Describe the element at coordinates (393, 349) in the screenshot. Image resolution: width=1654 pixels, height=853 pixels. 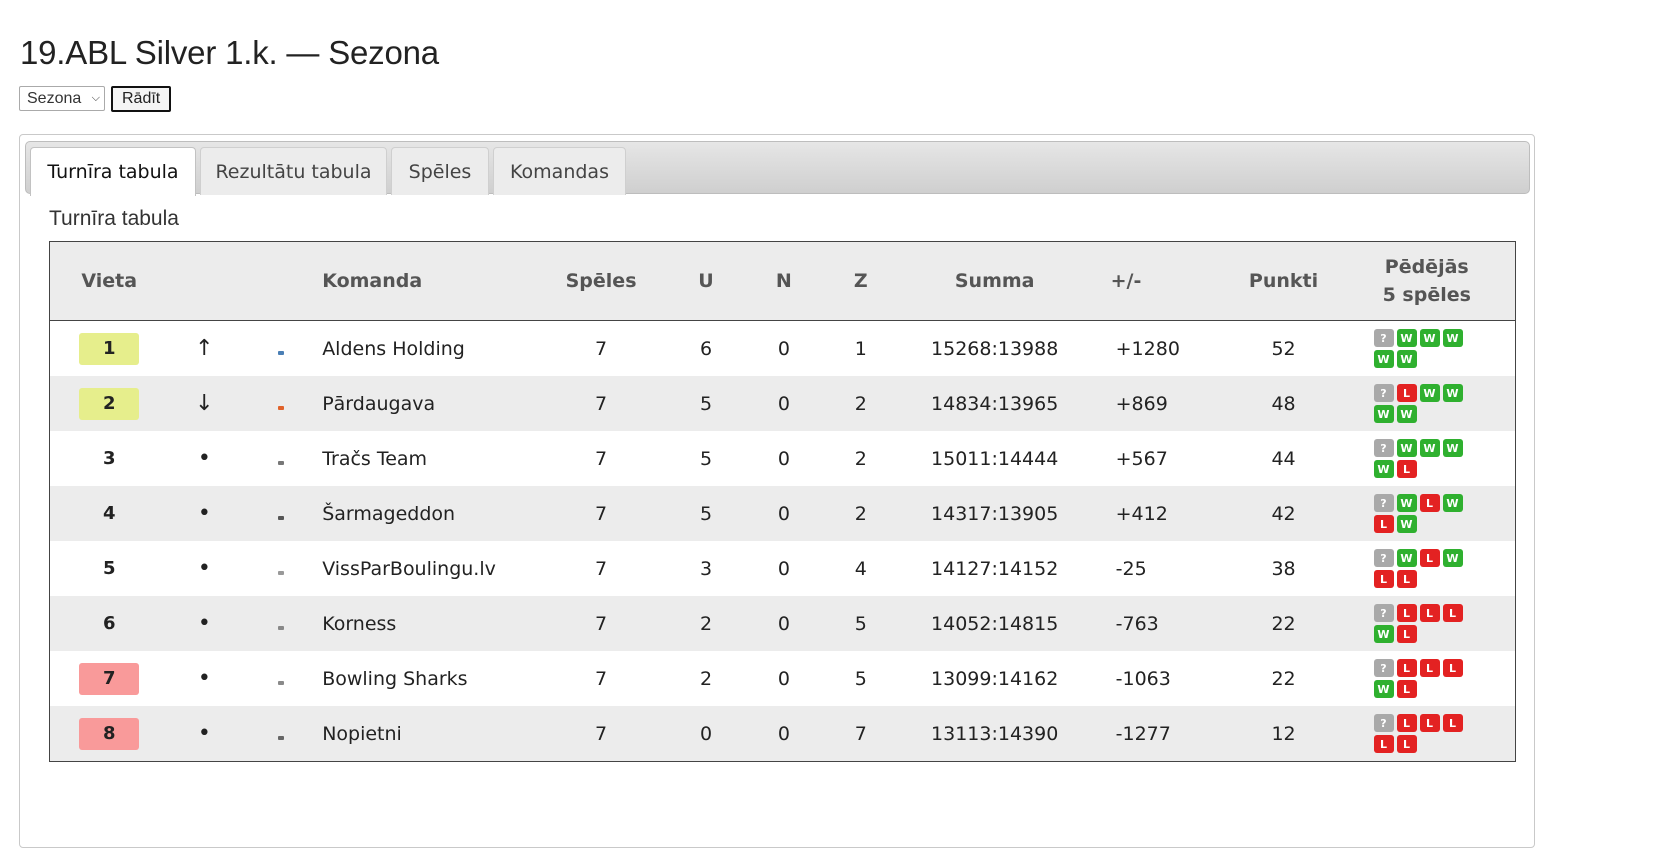
I see `team-name-link: Aldens Holding` at that location.